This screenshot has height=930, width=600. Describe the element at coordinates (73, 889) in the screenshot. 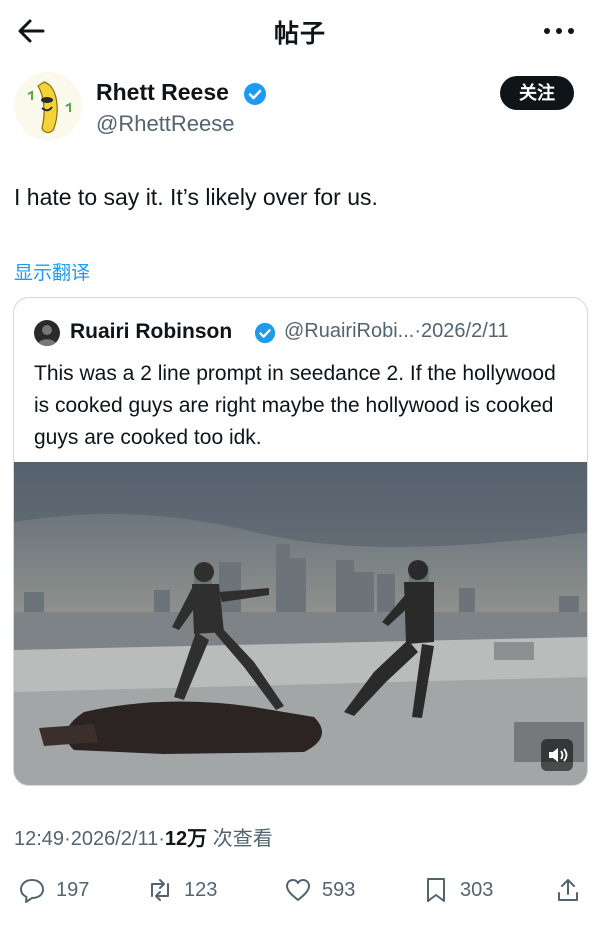

I see `reply-count: 197` at that location.